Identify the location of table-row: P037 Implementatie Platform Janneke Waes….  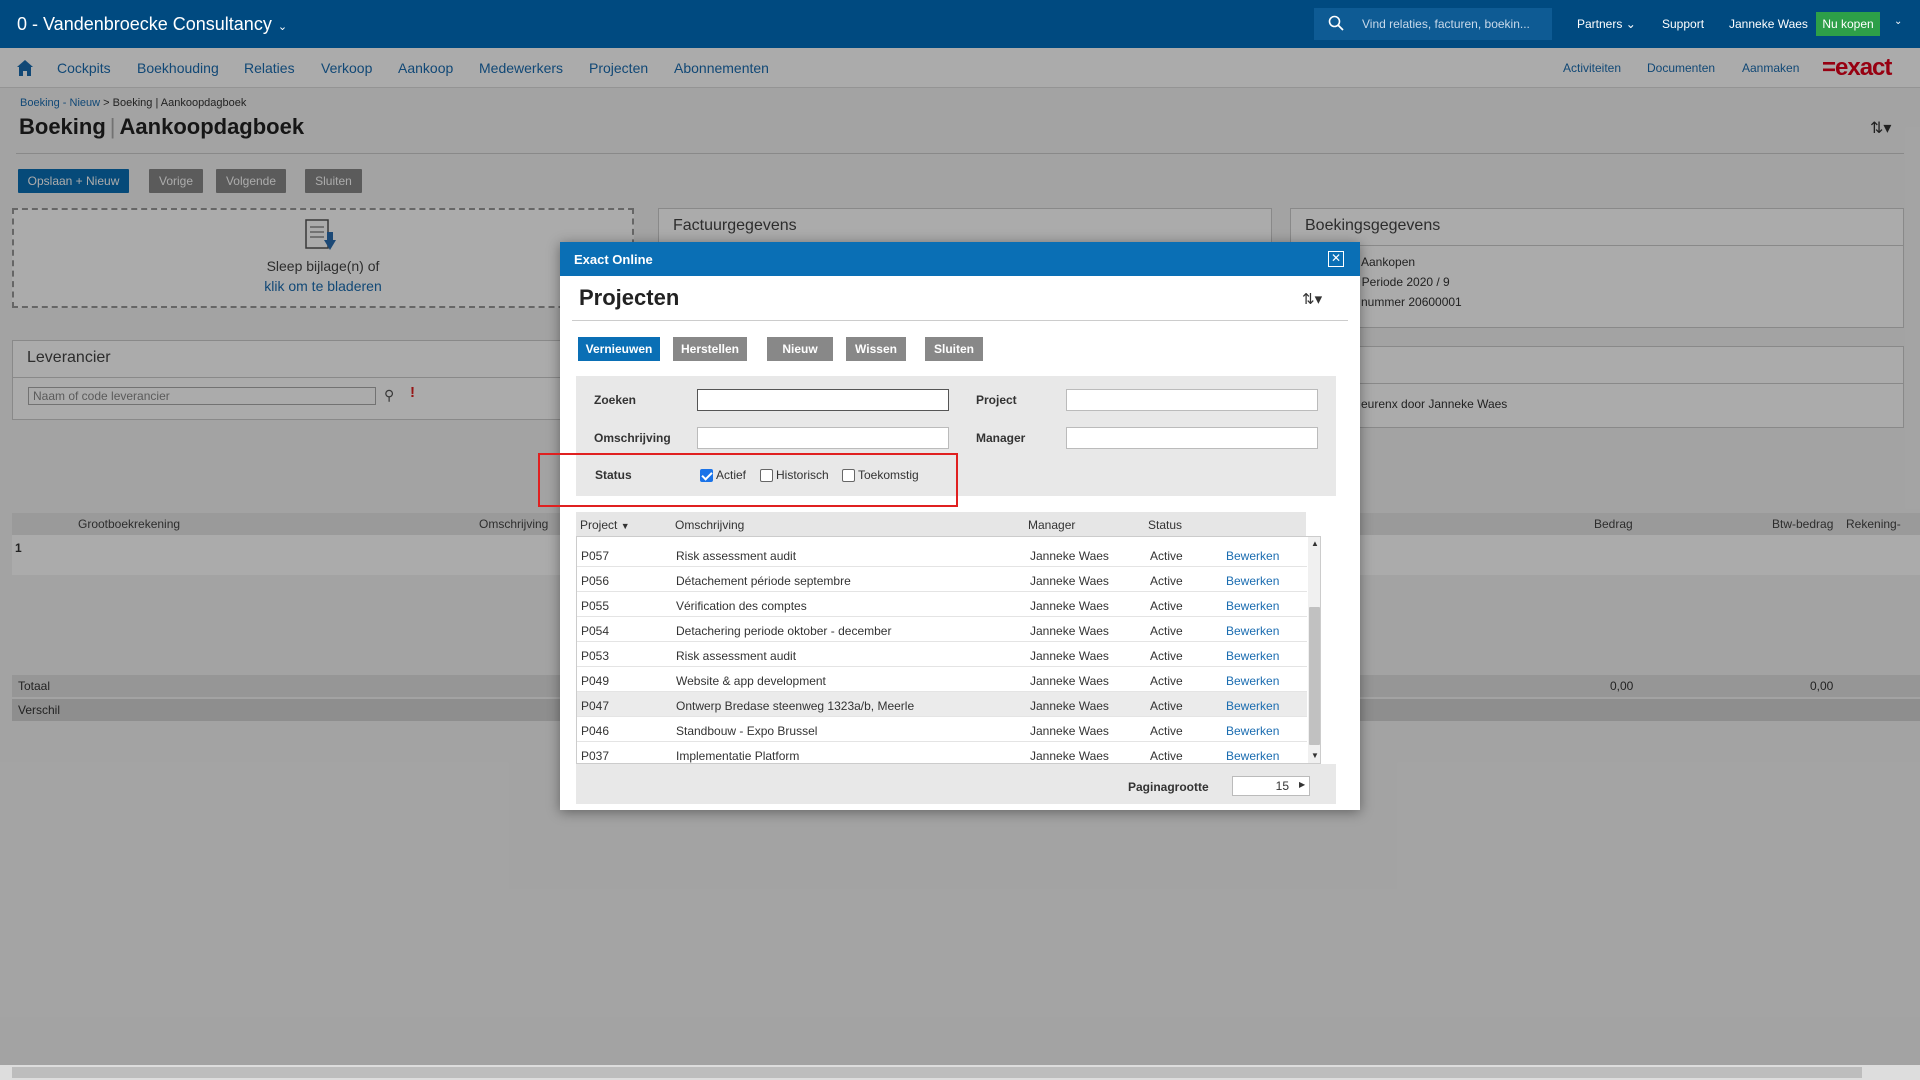
(942, 752).